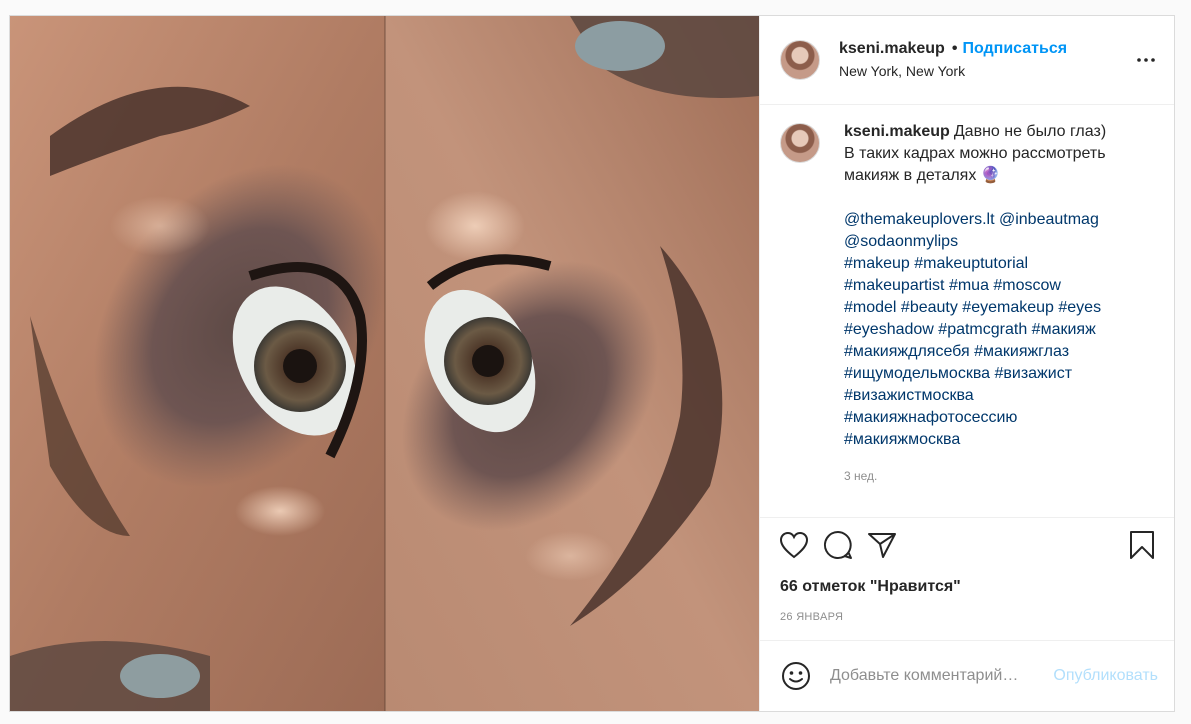 The width and height of the screenshot is (1191, 724). I want to click on caption-line: В таких кадрах можно рассмотреть, so click(975, 153).